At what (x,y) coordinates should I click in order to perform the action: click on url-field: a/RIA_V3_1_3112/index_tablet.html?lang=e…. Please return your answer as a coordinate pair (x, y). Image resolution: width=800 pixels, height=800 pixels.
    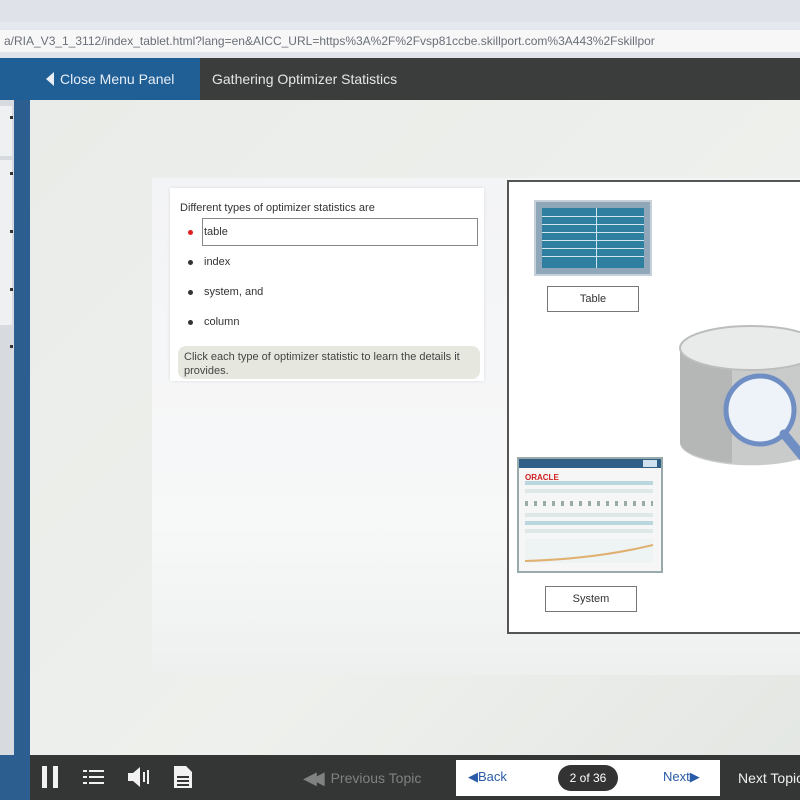
    Looking at the image, I should click on (400, 41).